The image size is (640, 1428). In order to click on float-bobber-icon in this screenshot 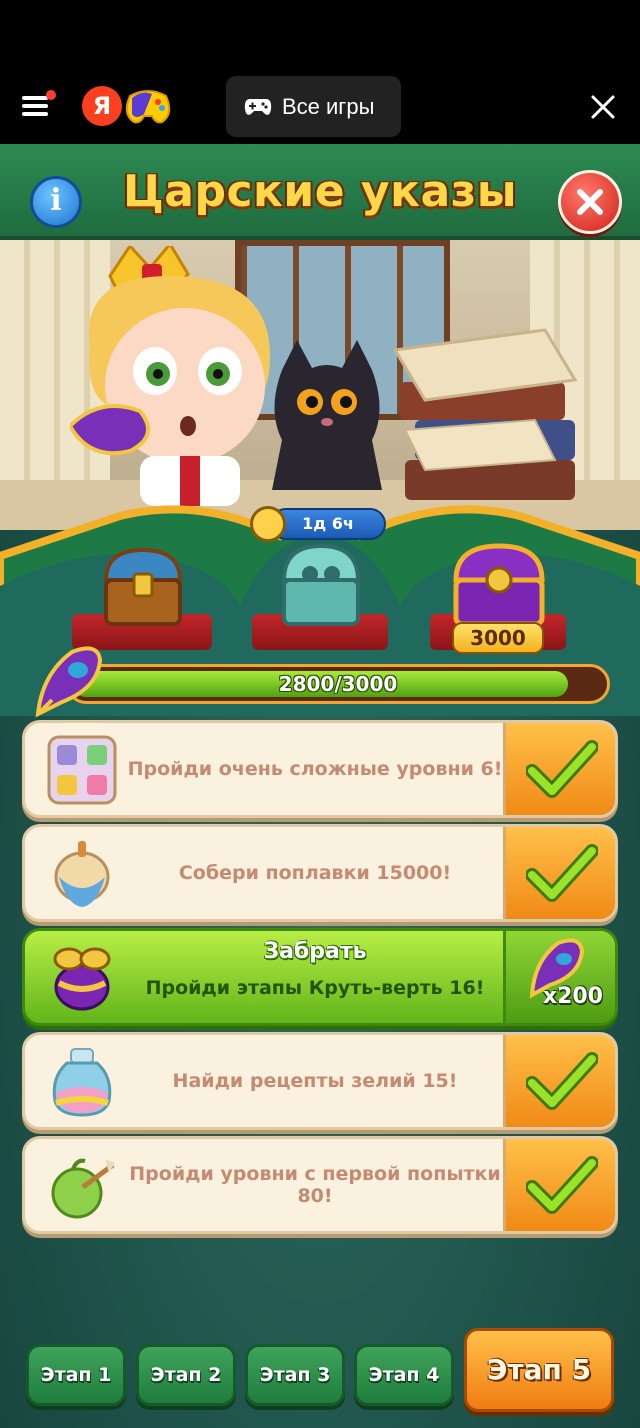, I will do `click(82, 874)`.